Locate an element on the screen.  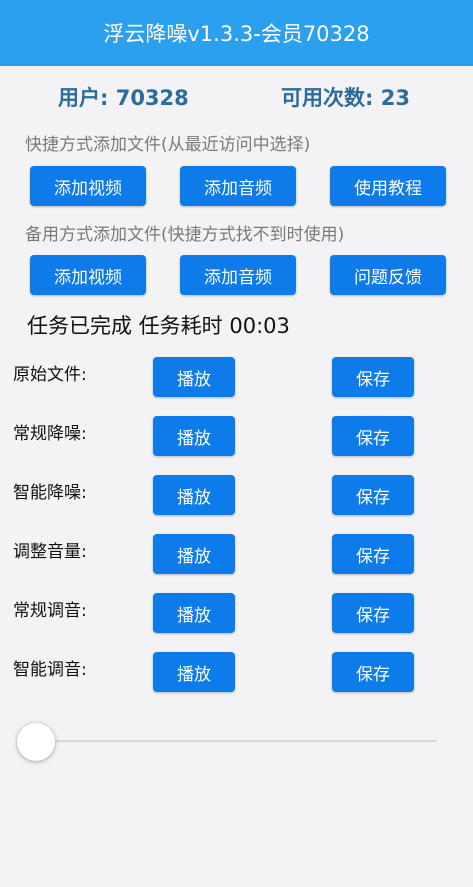
app-title: 浮云降噪v1.3.3-会员70328 is located at coordinates (236, 34).